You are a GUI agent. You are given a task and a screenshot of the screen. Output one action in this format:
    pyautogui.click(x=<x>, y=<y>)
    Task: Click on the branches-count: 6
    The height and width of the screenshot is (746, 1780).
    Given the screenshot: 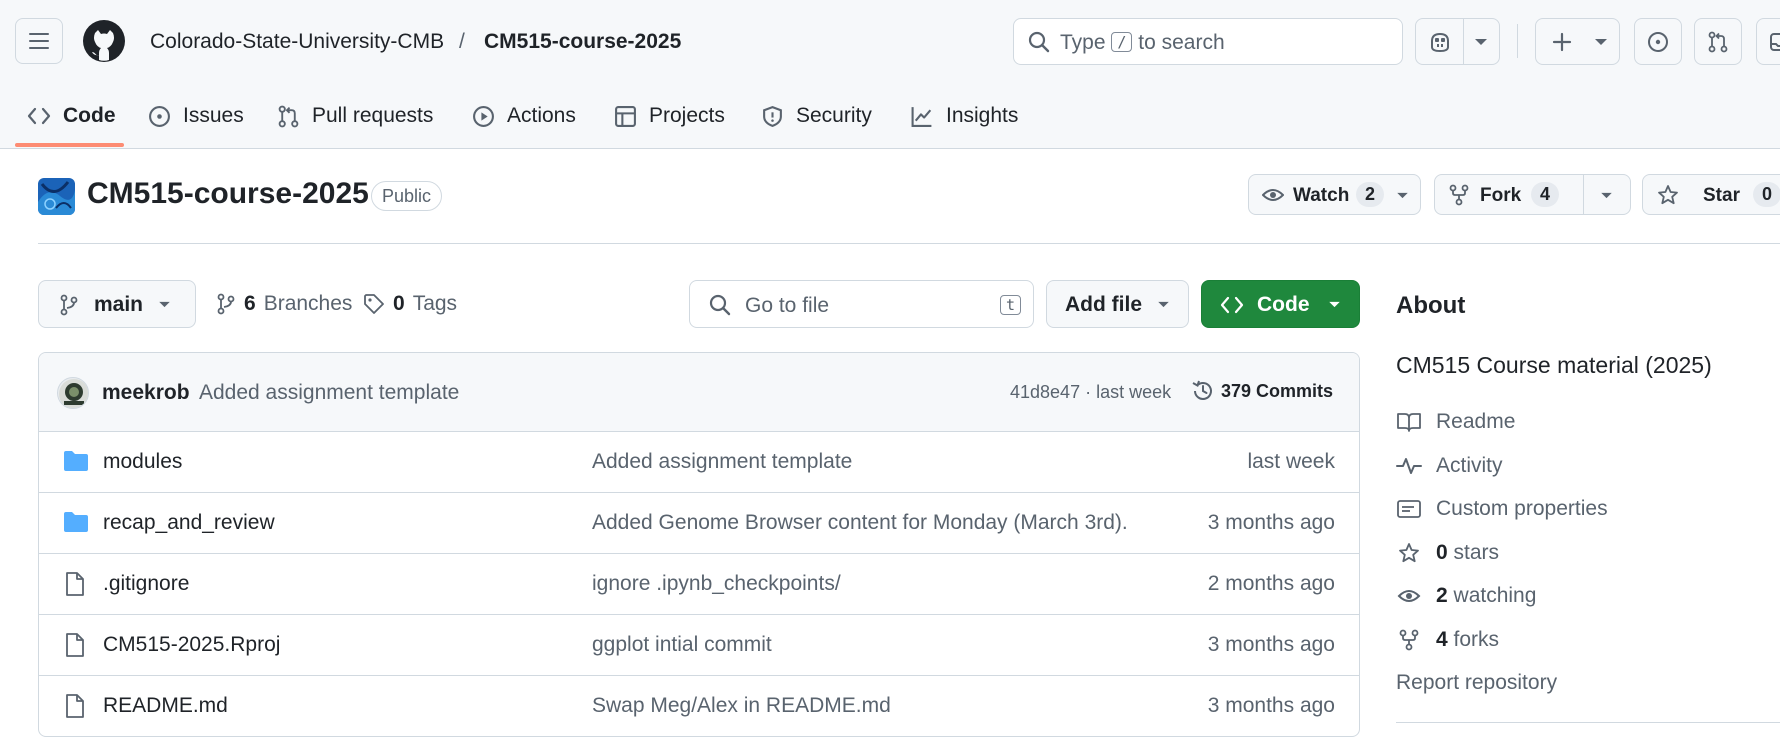 What is the action you would take?
    pyautogui.click(x=250, y=303)
    